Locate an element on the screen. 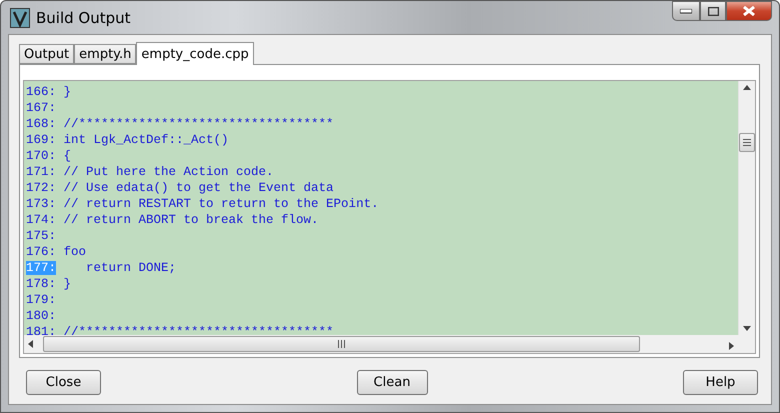 The image size is (780, 413). code-text: // Put here the Action code. is located at coordinates (169, 172).